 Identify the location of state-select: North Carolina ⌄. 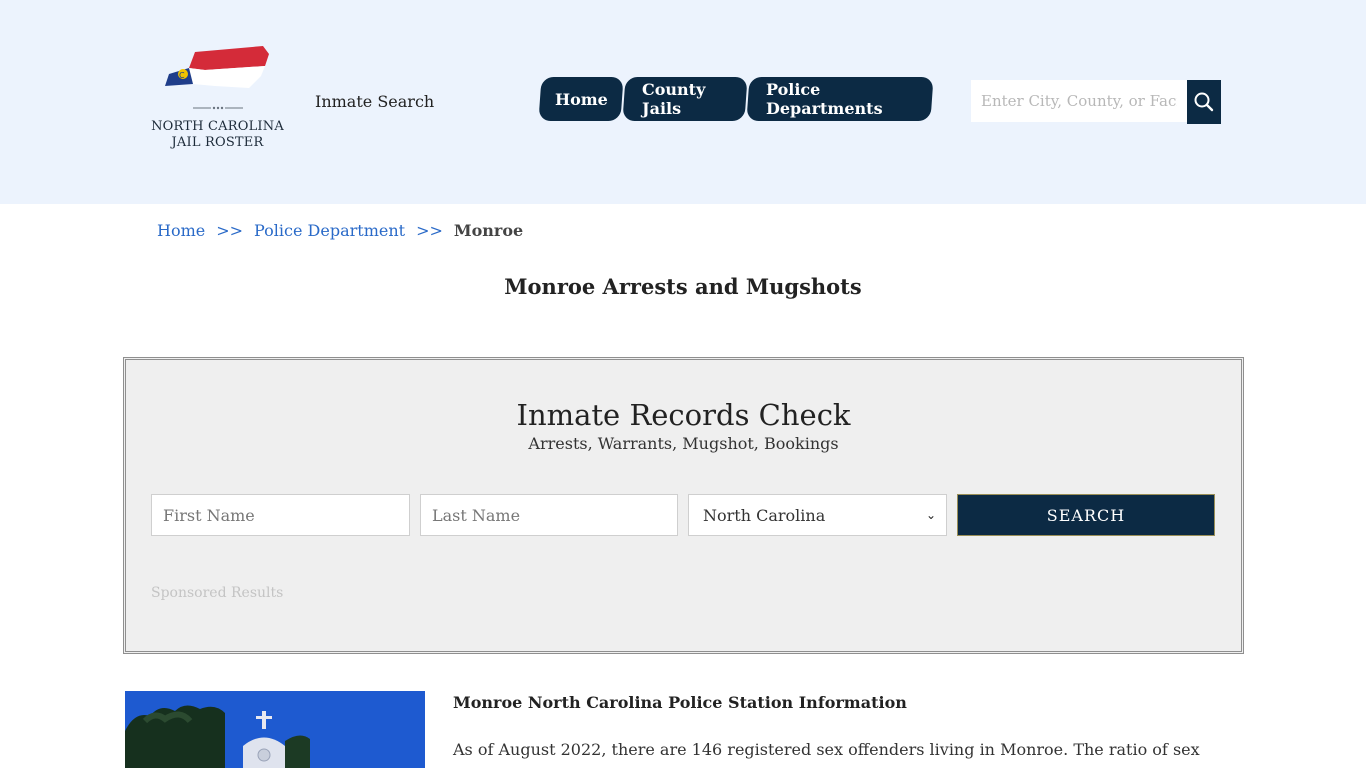
(817, 515).